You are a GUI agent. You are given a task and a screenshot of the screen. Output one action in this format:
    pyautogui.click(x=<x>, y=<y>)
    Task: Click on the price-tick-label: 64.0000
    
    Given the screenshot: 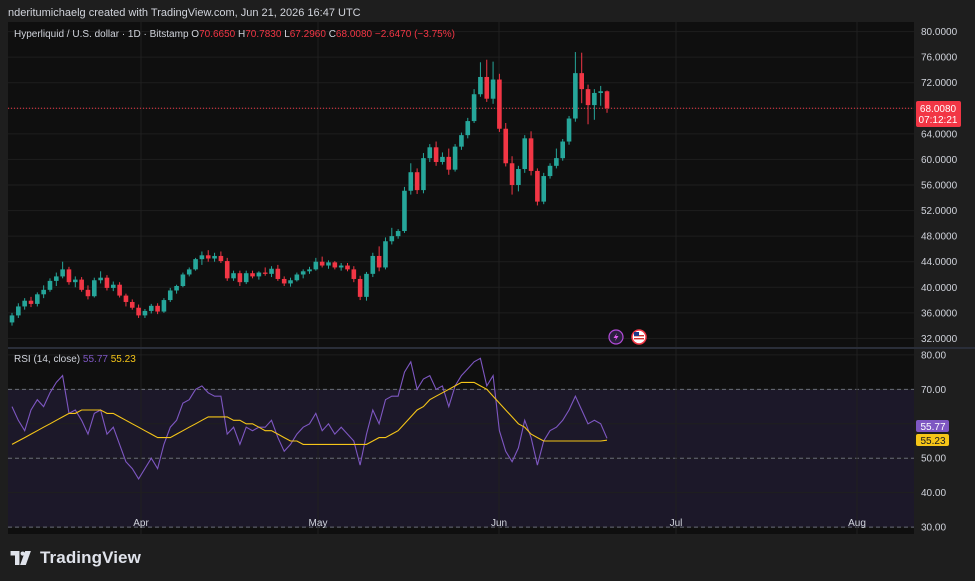 What is the action you would take?
    pyautogui.click(x=939, y=134)
    